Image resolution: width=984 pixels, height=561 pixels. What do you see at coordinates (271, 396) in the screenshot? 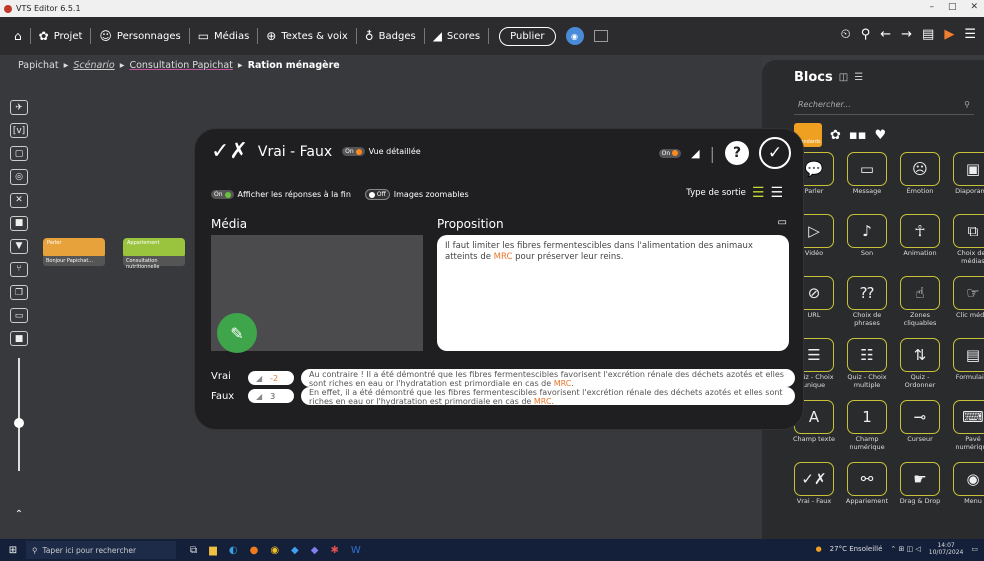
I see `faux-score-field: ◢ 3` at bounding box center [271, 396].